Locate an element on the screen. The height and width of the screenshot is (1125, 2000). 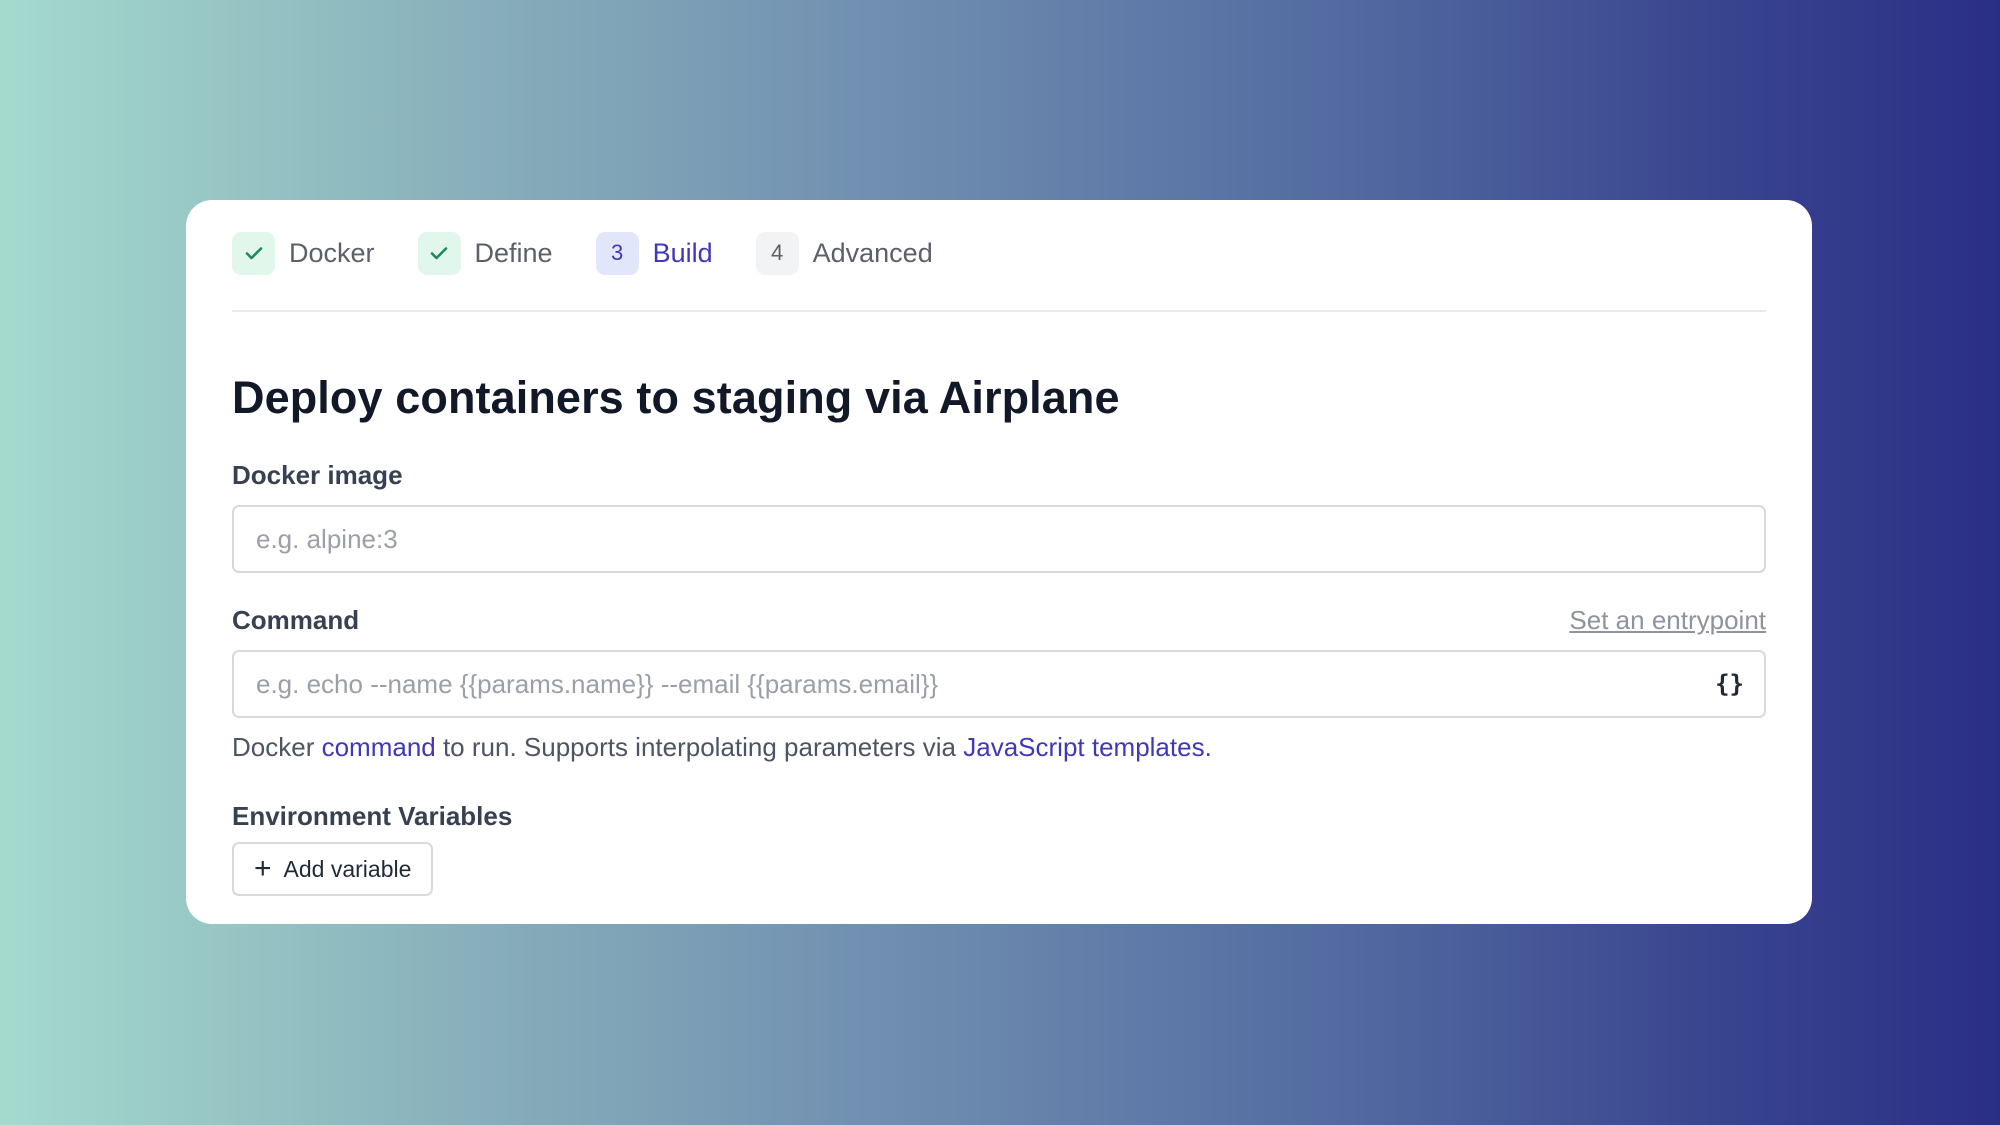
command-field: {} is located at coordinates (999, 684).